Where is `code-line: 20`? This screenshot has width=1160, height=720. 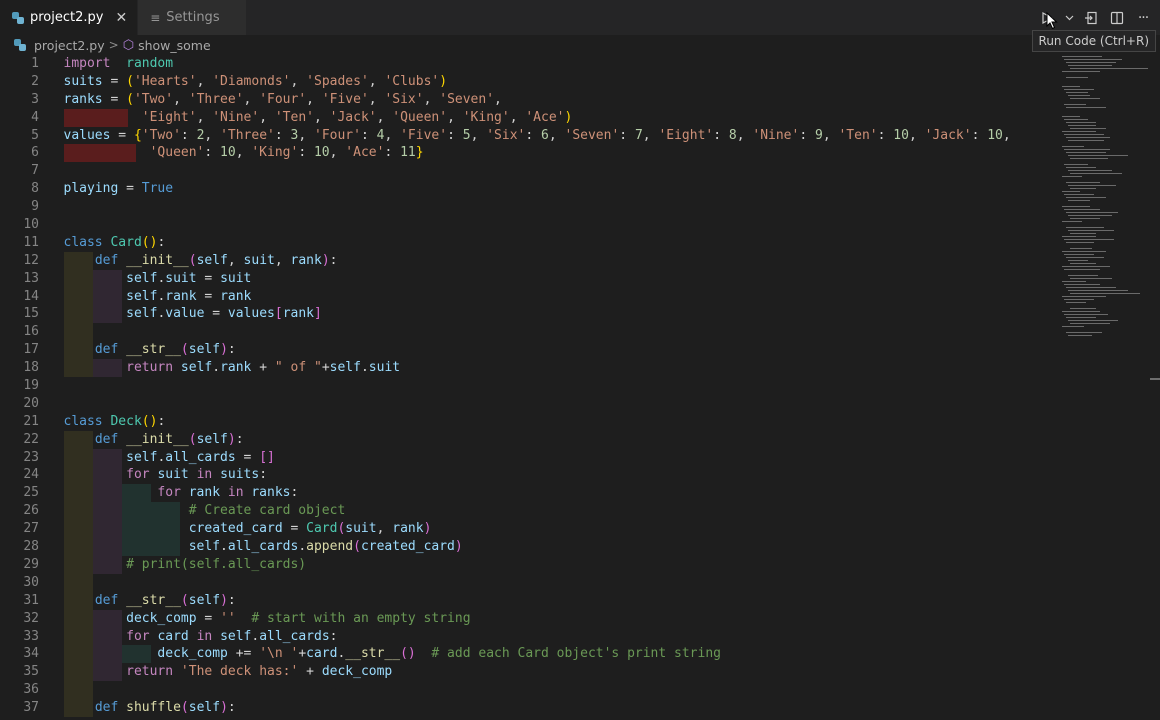
code-line: 20 is located at coordinates (525, 404).